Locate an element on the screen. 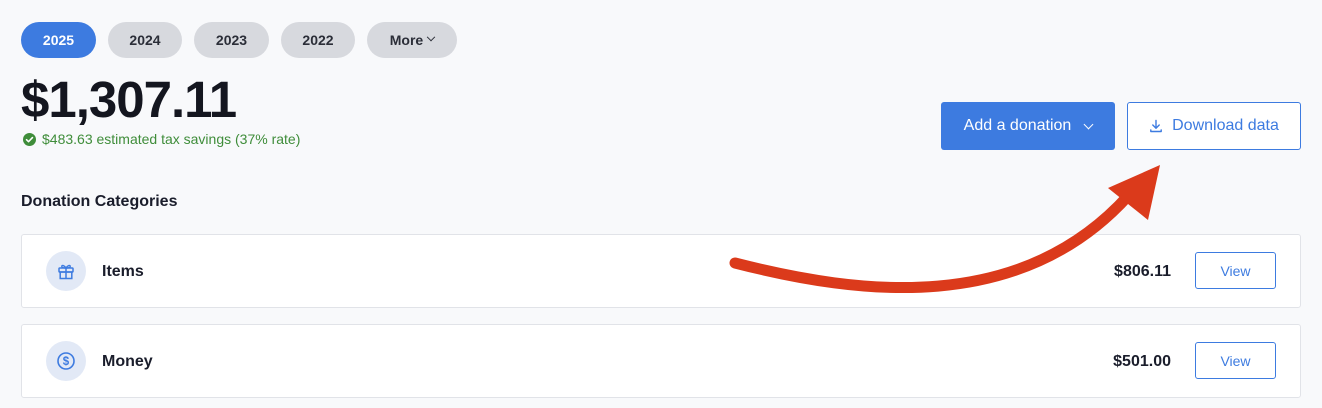  add-donation-button: Add a donation is located at coordinates (1028, 126).